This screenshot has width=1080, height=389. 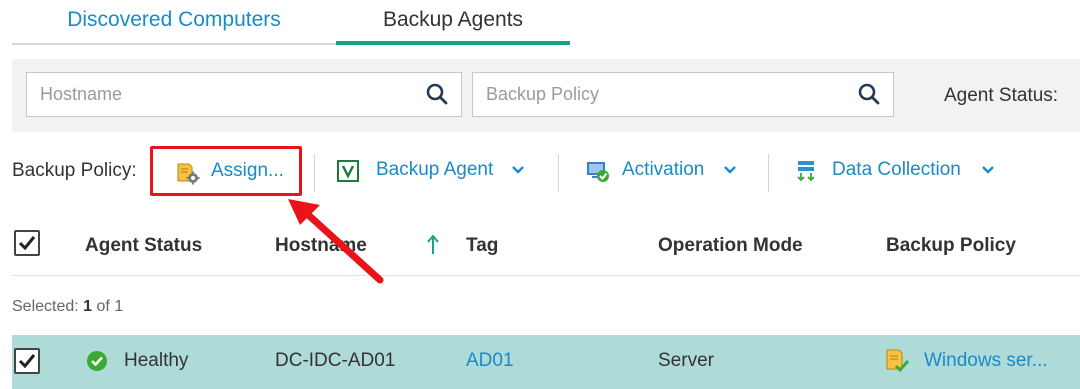 What do you see at coordinates (174, 44) in the screenshot?
I see `tab-underline` at bounding box center [174, 44].